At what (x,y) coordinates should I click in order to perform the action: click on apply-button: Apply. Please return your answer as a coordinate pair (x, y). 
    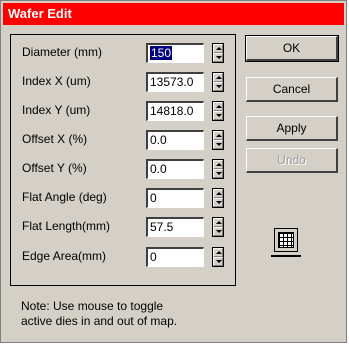
    Looking at the image, I should click on (292, 128).